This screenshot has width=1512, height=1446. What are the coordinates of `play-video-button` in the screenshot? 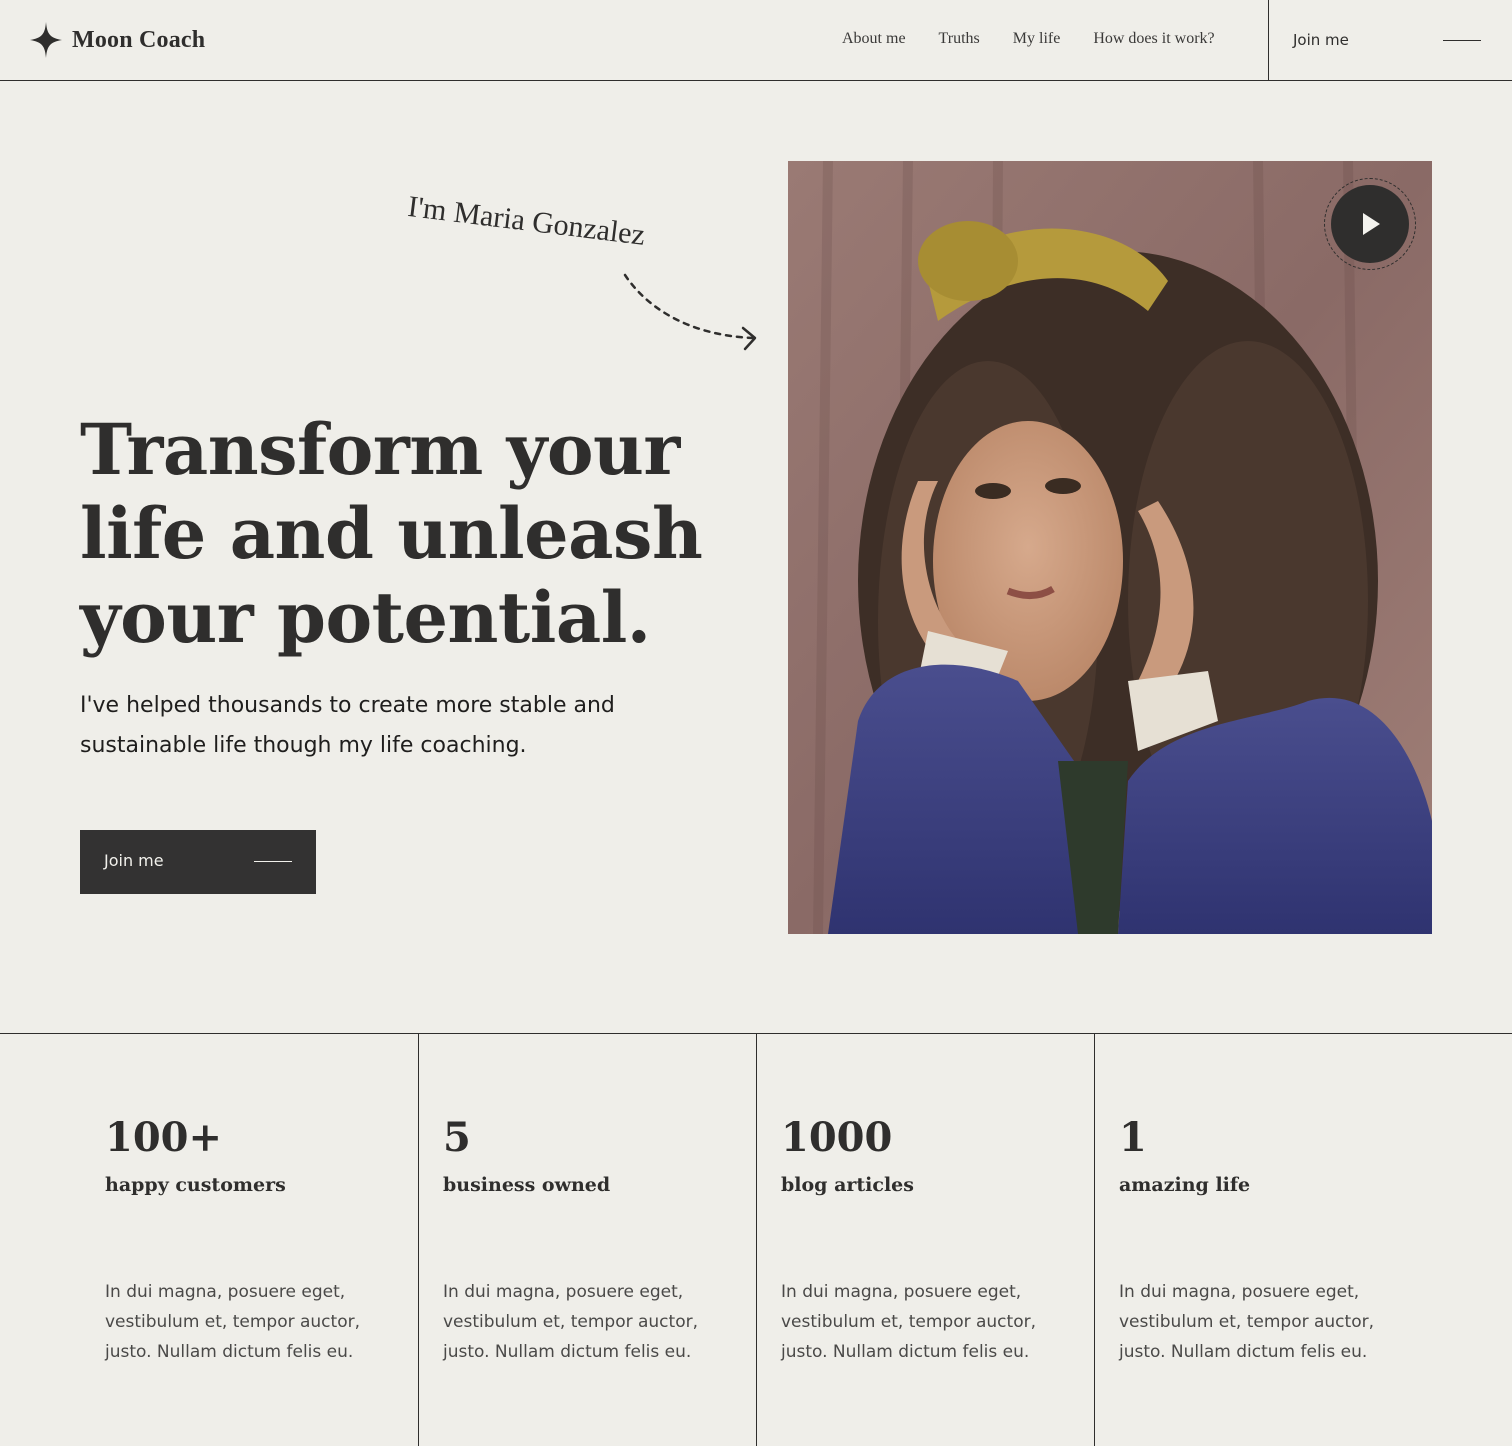 It's located at (1370, 224).